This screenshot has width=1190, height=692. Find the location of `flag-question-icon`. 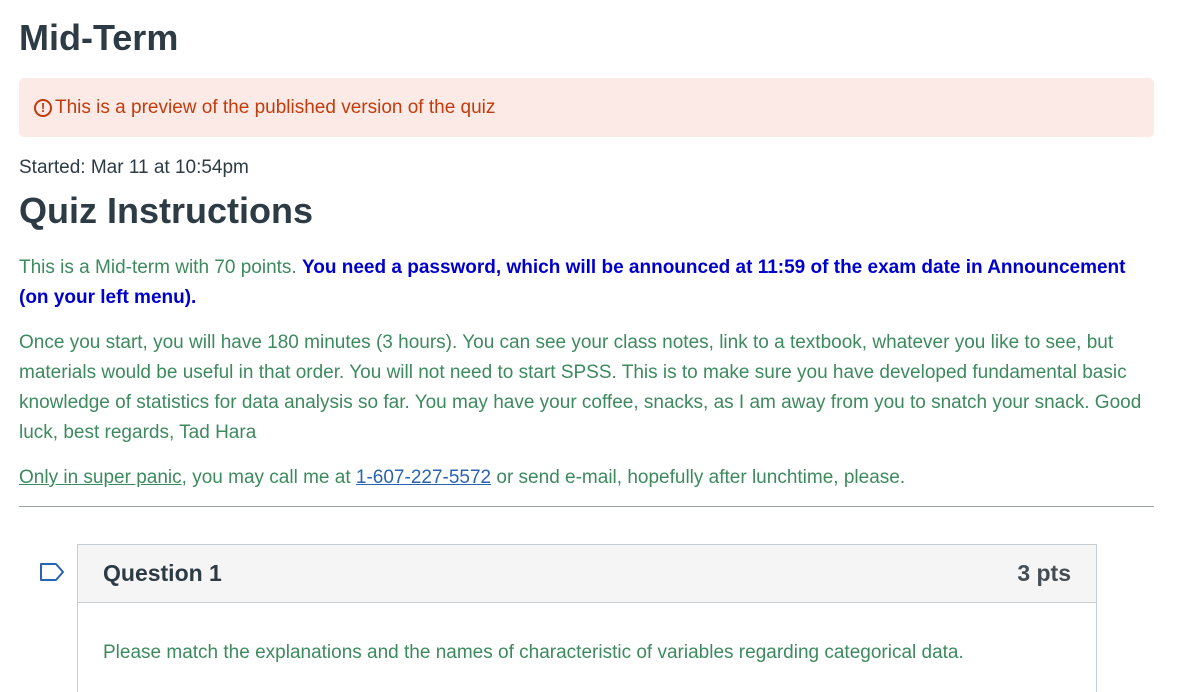

flag-question-icon is located at coordinates (52, 572).